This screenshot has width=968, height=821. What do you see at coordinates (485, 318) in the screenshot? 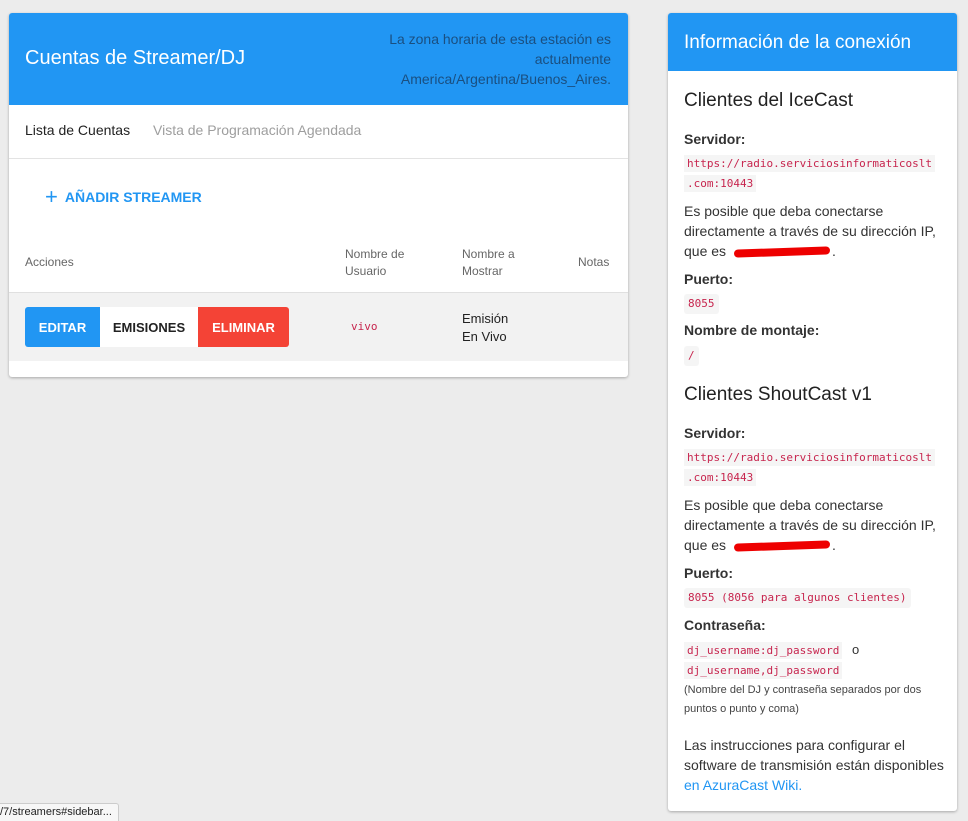
I see `display-name-line1: Emisión` at bounding box center [485, 318].